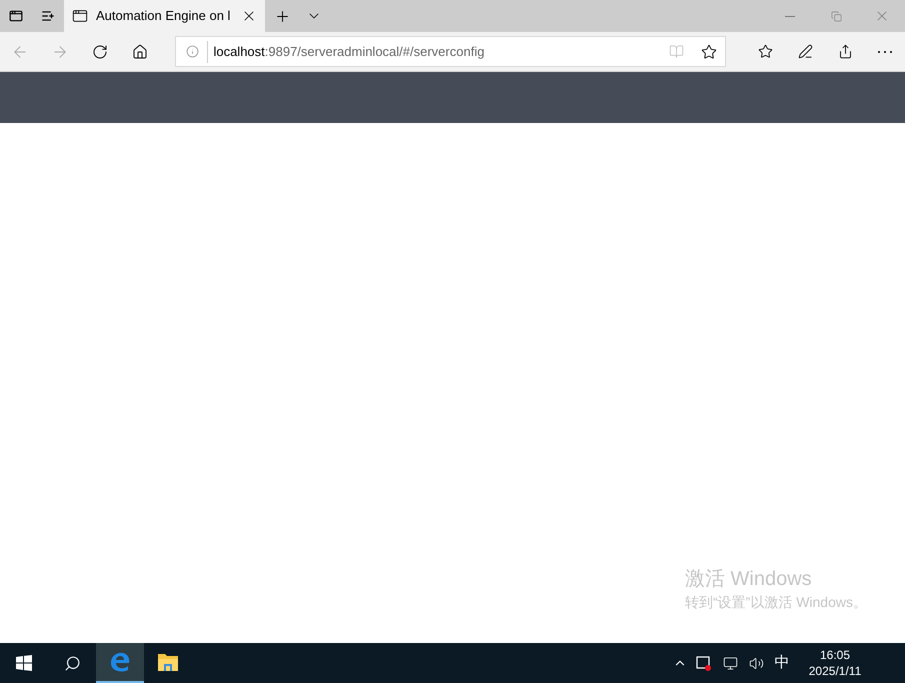  I want to click on clock-date: 2025/1/11, so click(835, 671).